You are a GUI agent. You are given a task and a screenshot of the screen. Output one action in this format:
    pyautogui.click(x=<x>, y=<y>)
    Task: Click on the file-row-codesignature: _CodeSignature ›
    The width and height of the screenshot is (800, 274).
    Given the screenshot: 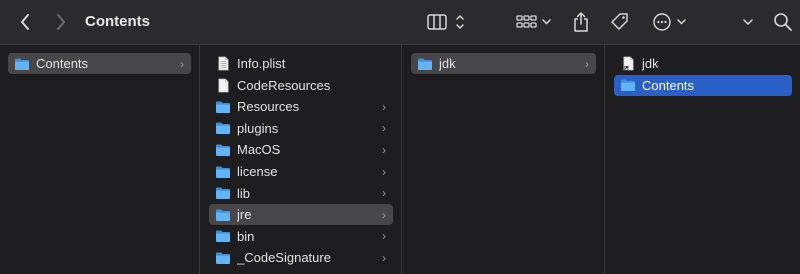 What is the action you would take?
    pyautogui.click(x=301, y=257)
    